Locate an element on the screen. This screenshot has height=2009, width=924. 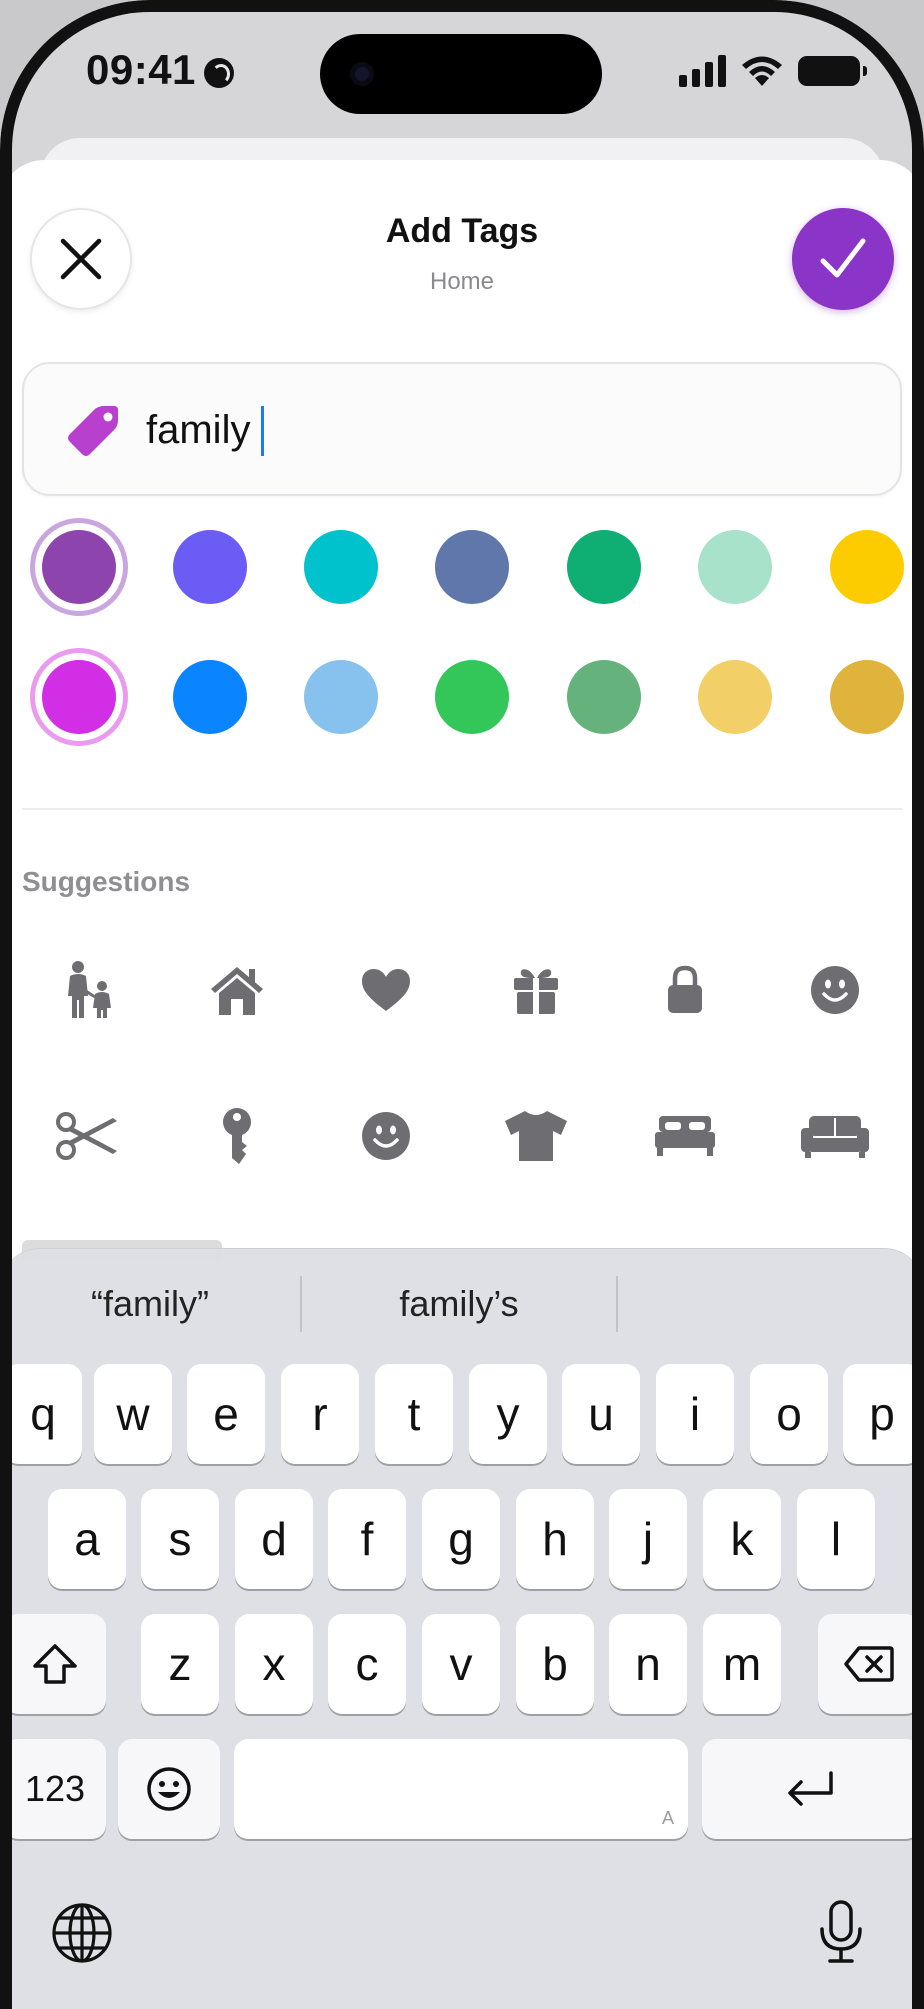
color-swatch-slate-blue is located at coordinates (472, 567).